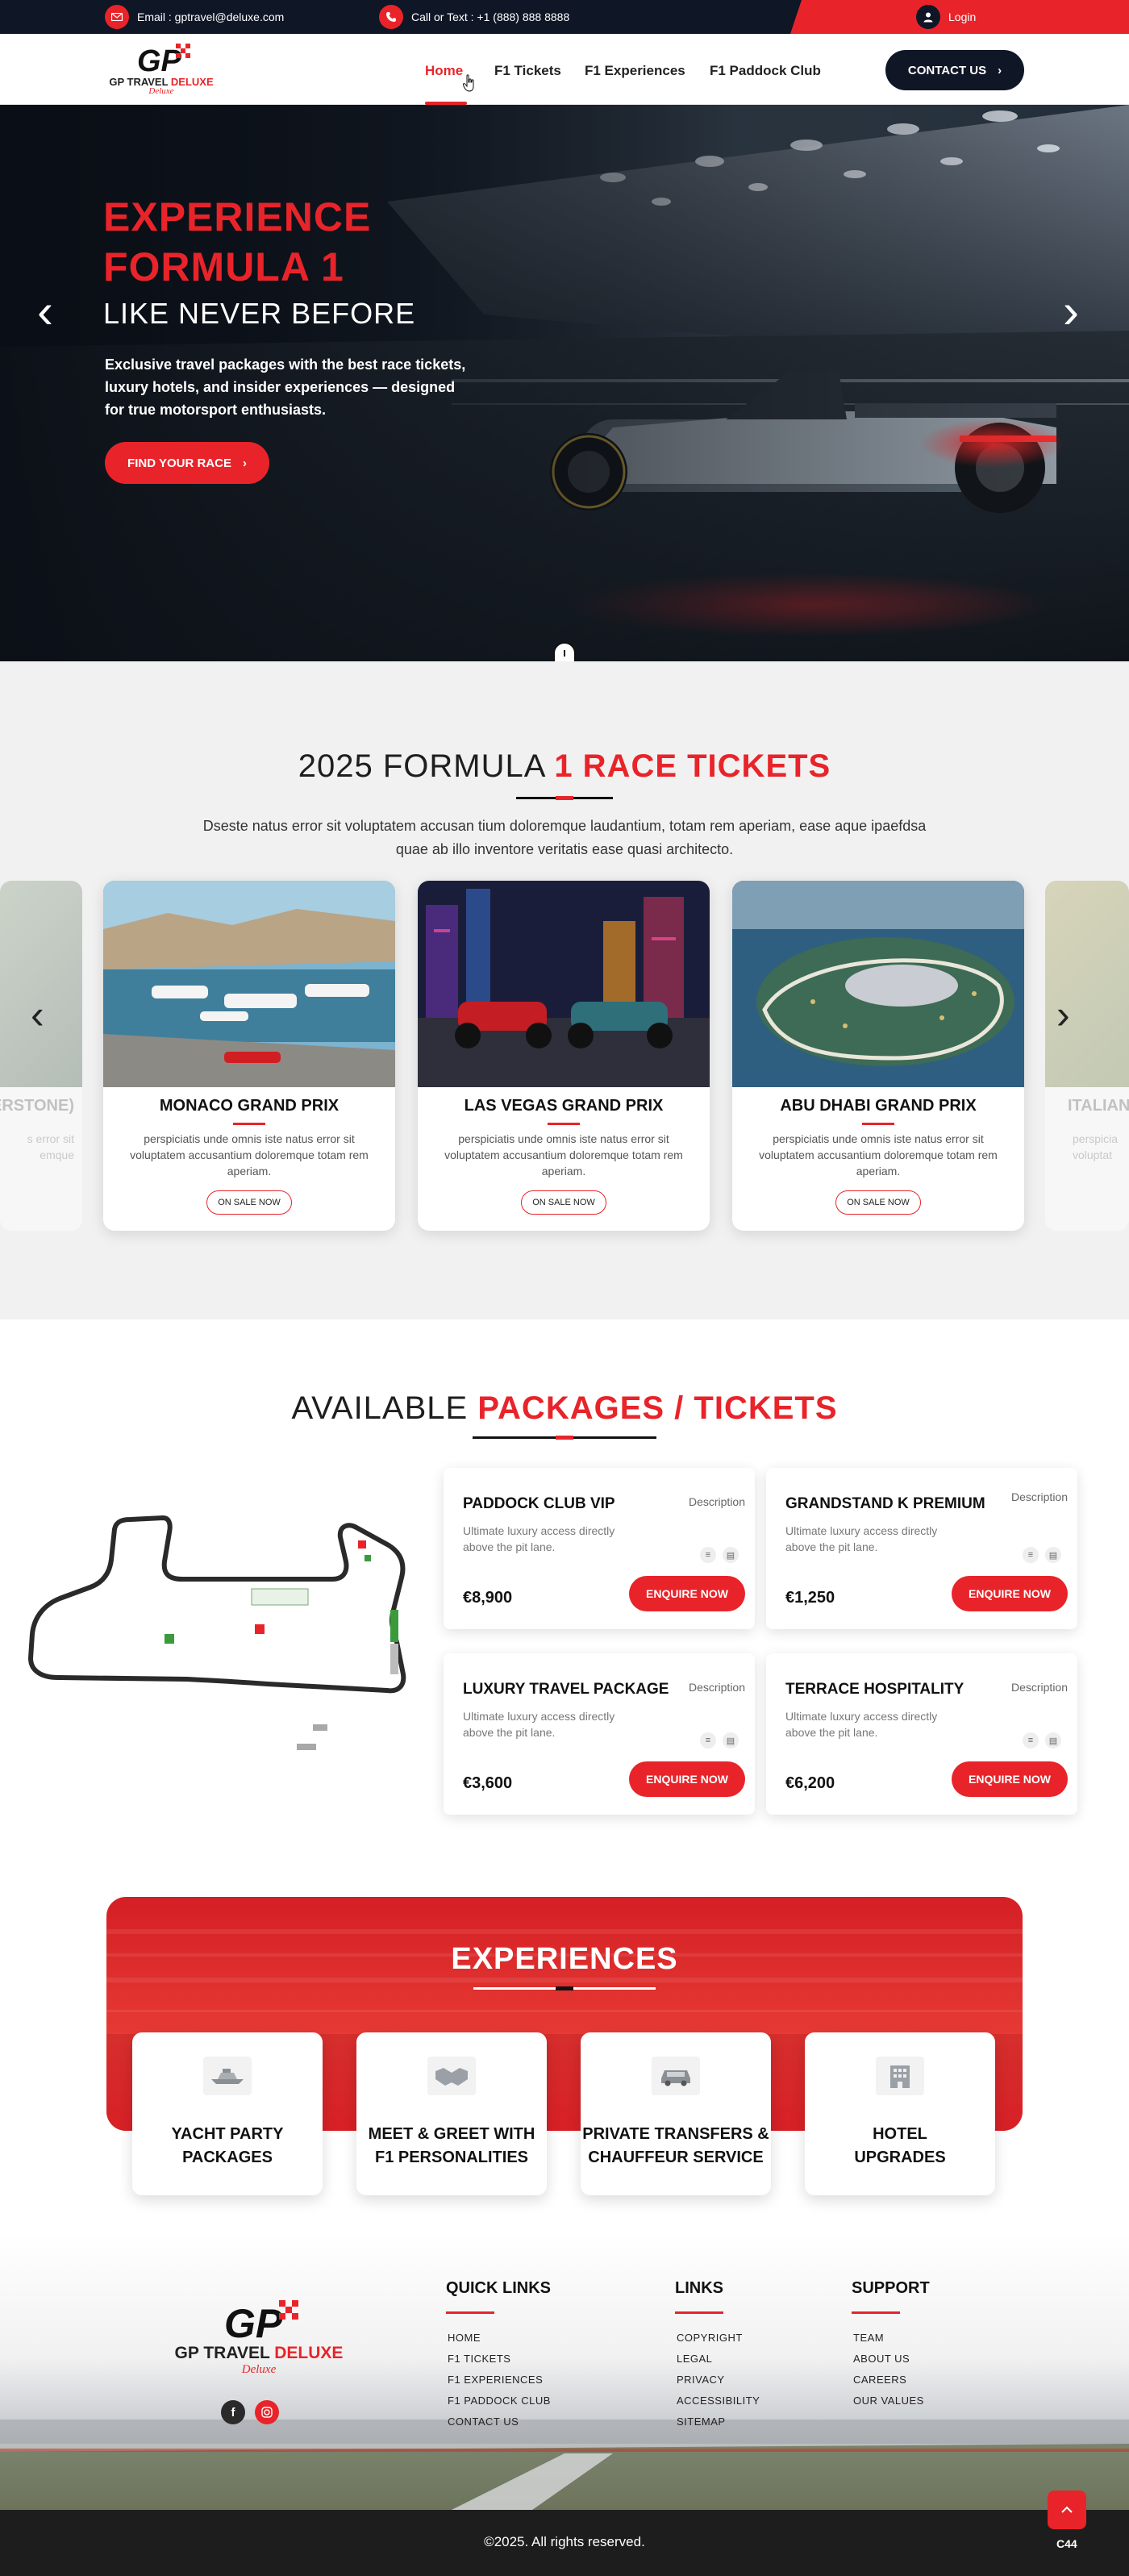 This screenshot has width=1129, height=2576. I want to click on card-title: MONACO GRAND PRIX, so click(249, 1106).